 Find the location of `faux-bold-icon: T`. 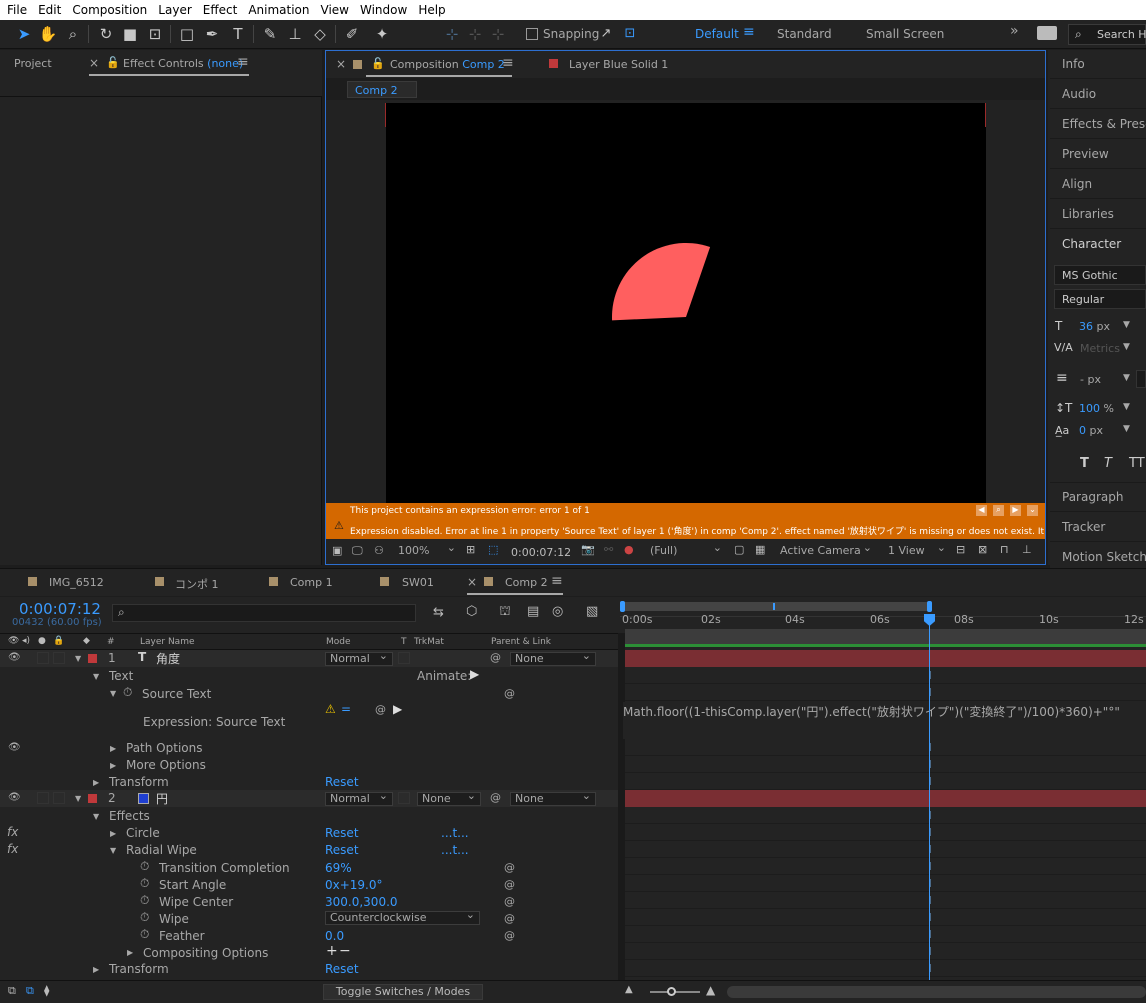

faux-bold-icon: T is located at coordinates (1084, 463).